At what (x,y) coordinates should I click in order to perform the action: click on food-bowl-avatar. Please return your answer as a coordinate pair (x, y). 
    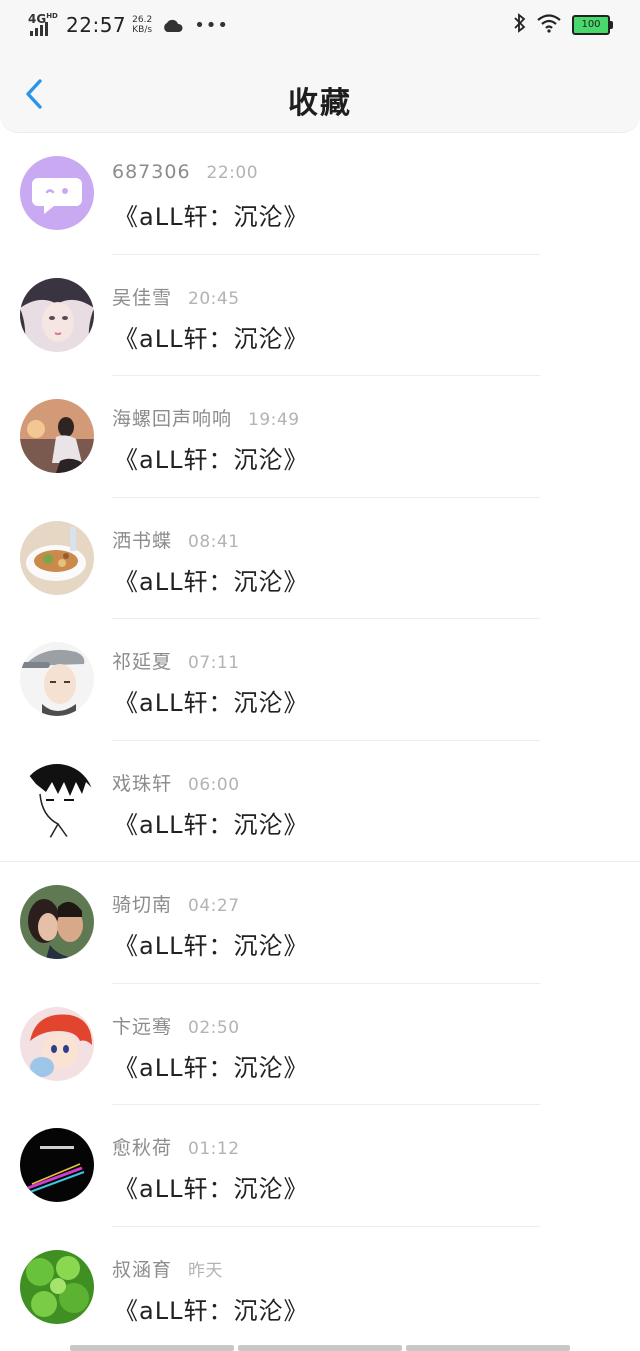
    Looking at the image, I should click on (57, 557).